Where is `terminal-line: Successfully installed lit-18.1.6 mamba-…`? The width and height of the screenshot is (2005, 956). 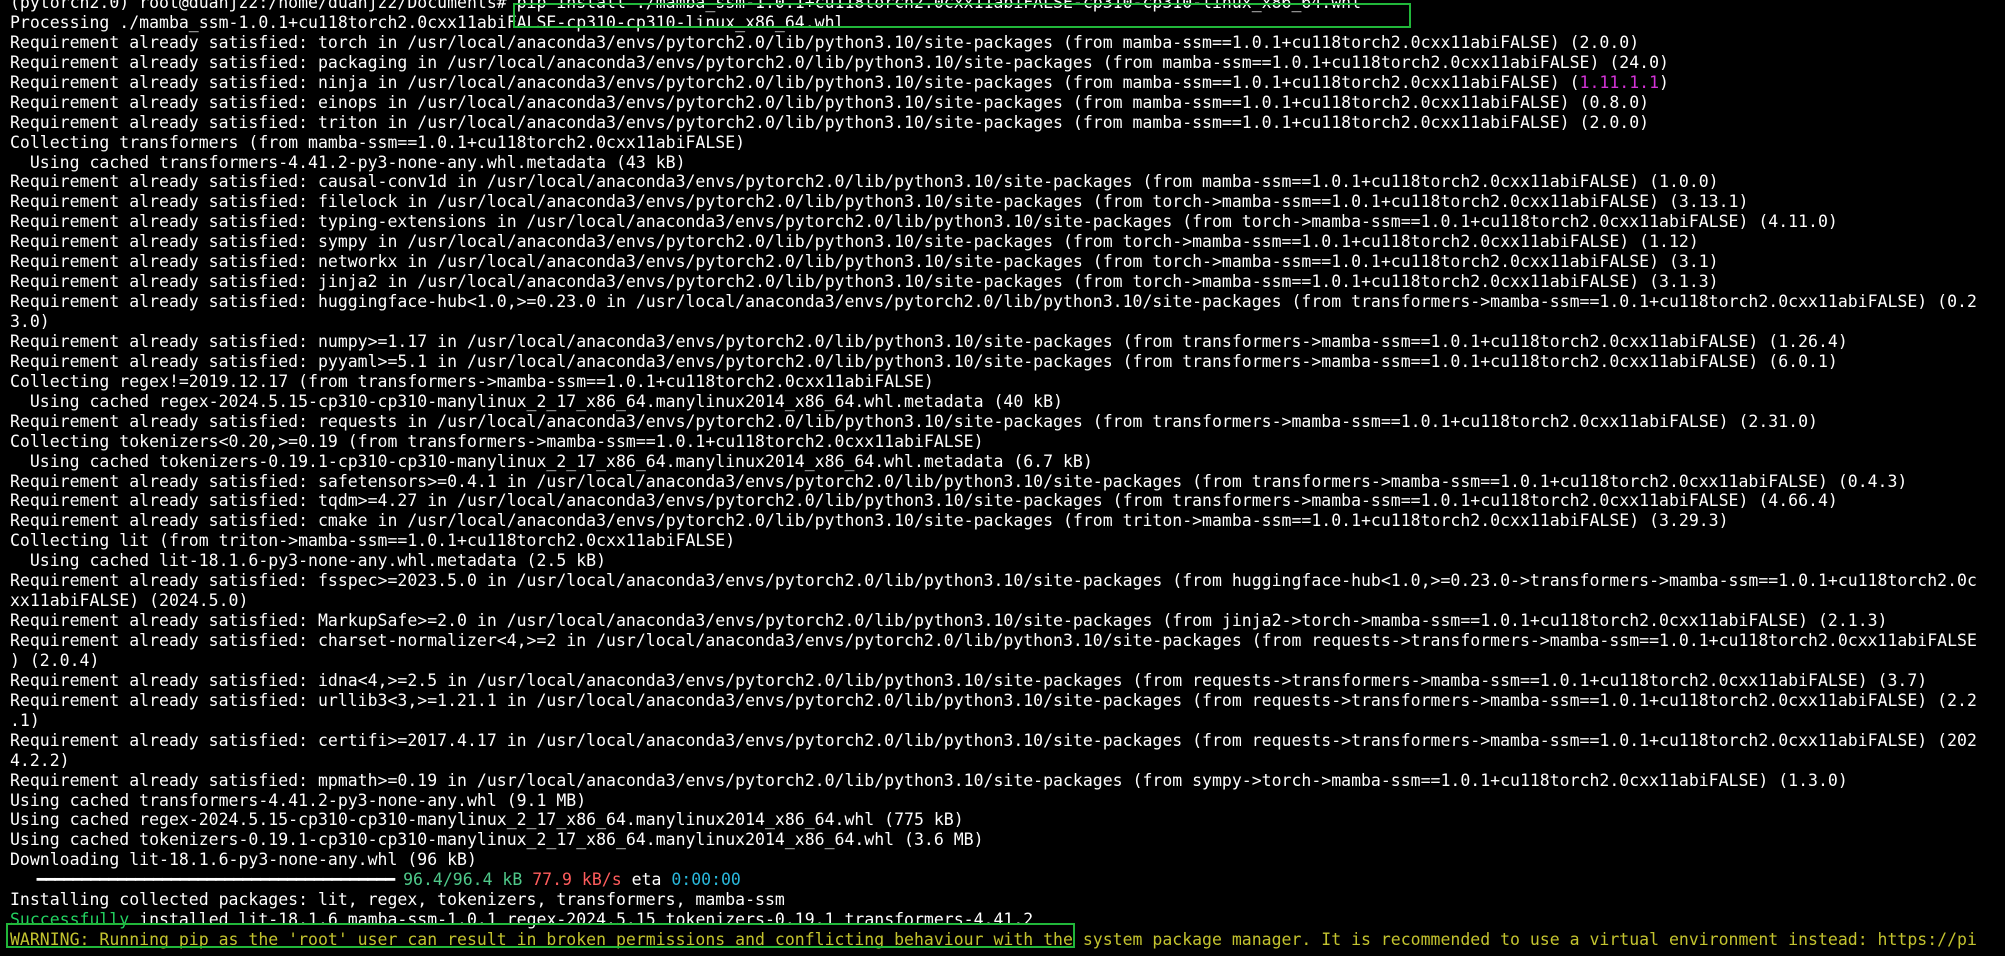
terminal-line: Successfully installed lit-18.1.6 mamba-… is located at coordinates (1007, 920).